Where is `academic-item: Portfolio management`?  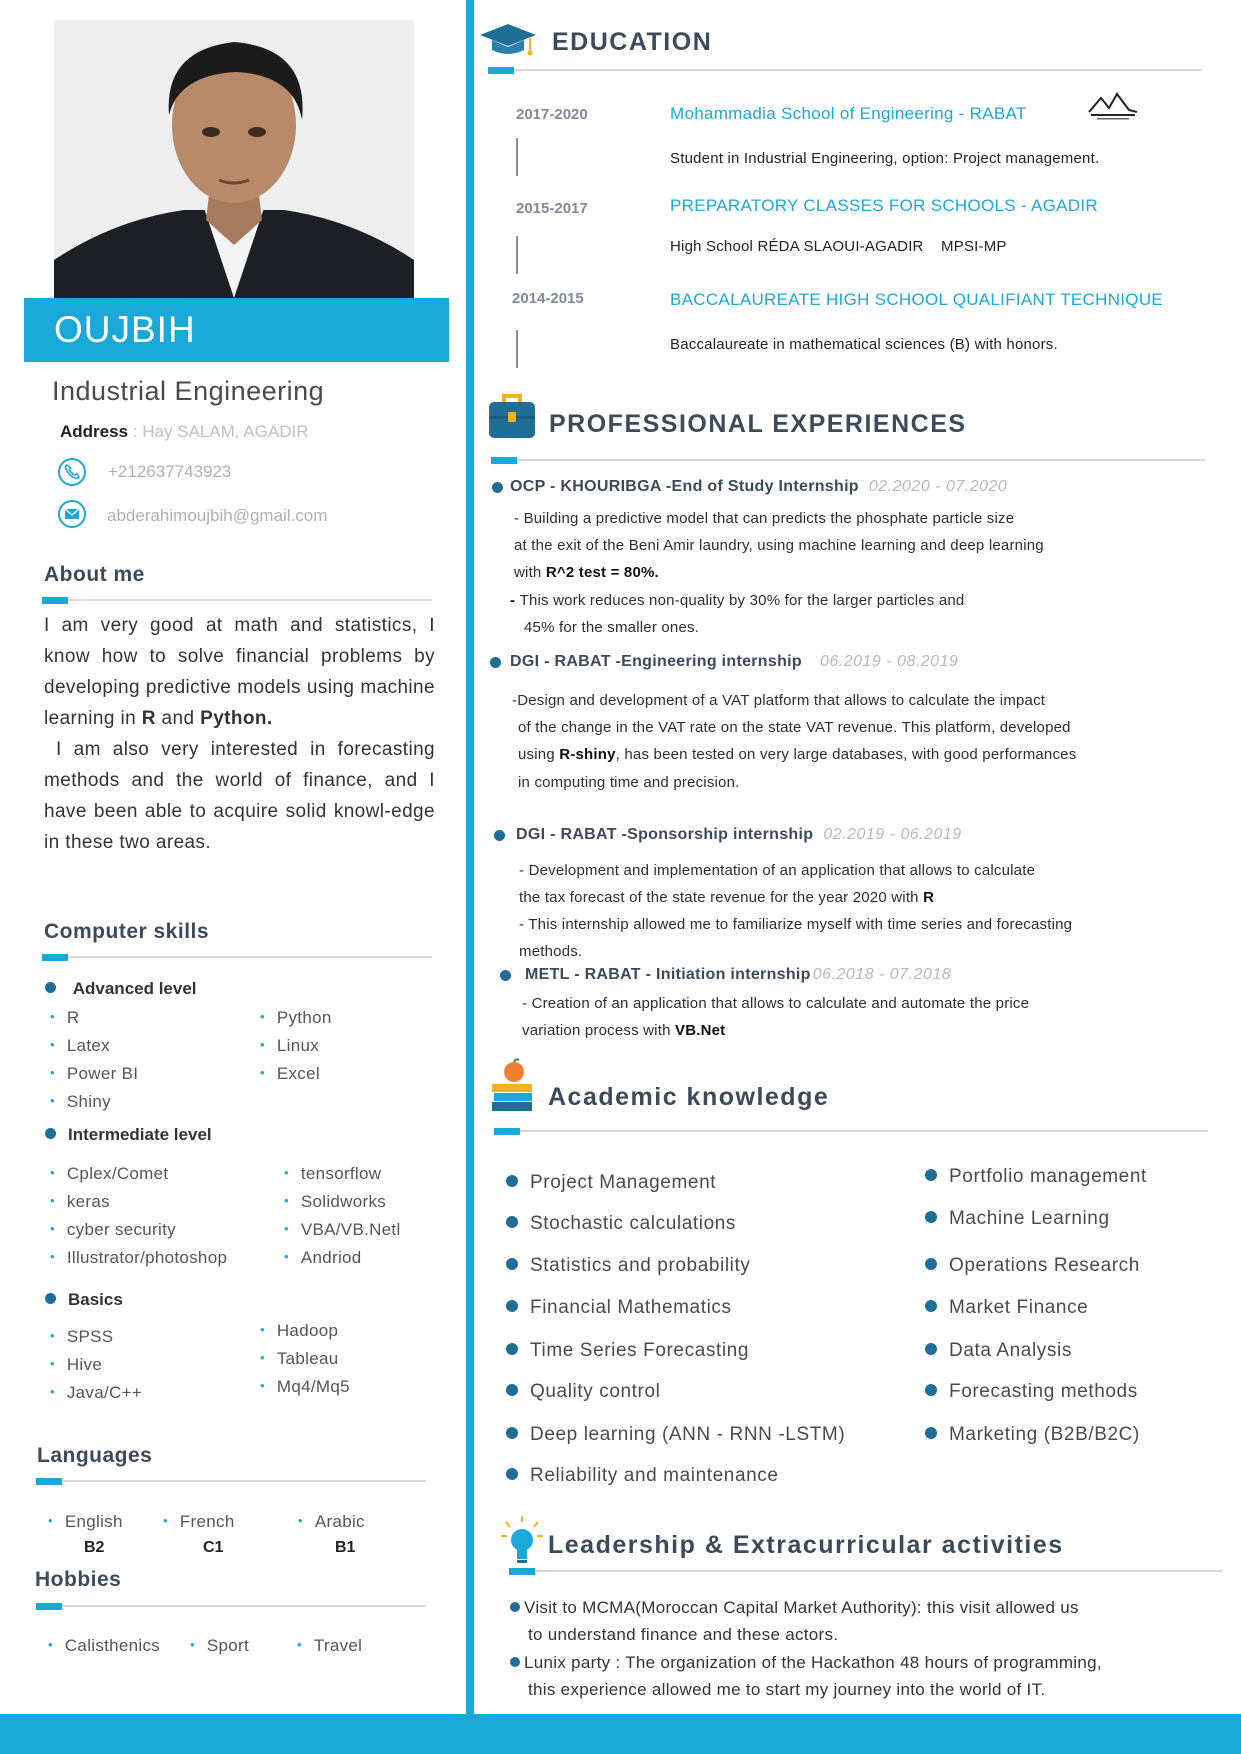 academic-item: Portfolio management is located at coordinates (1036, 1177).